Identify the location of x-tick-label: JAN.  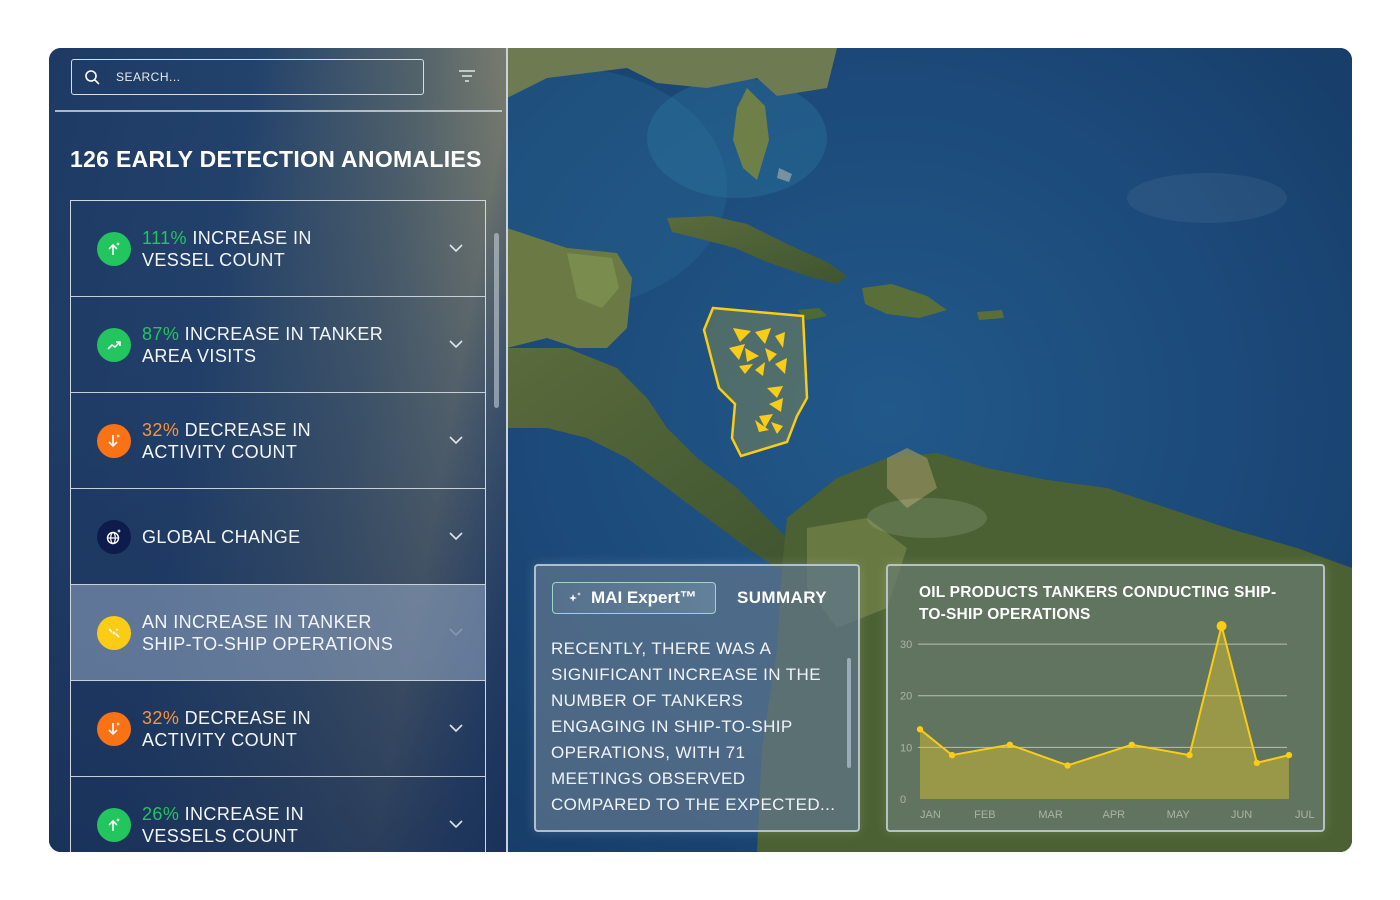
(930, 815).